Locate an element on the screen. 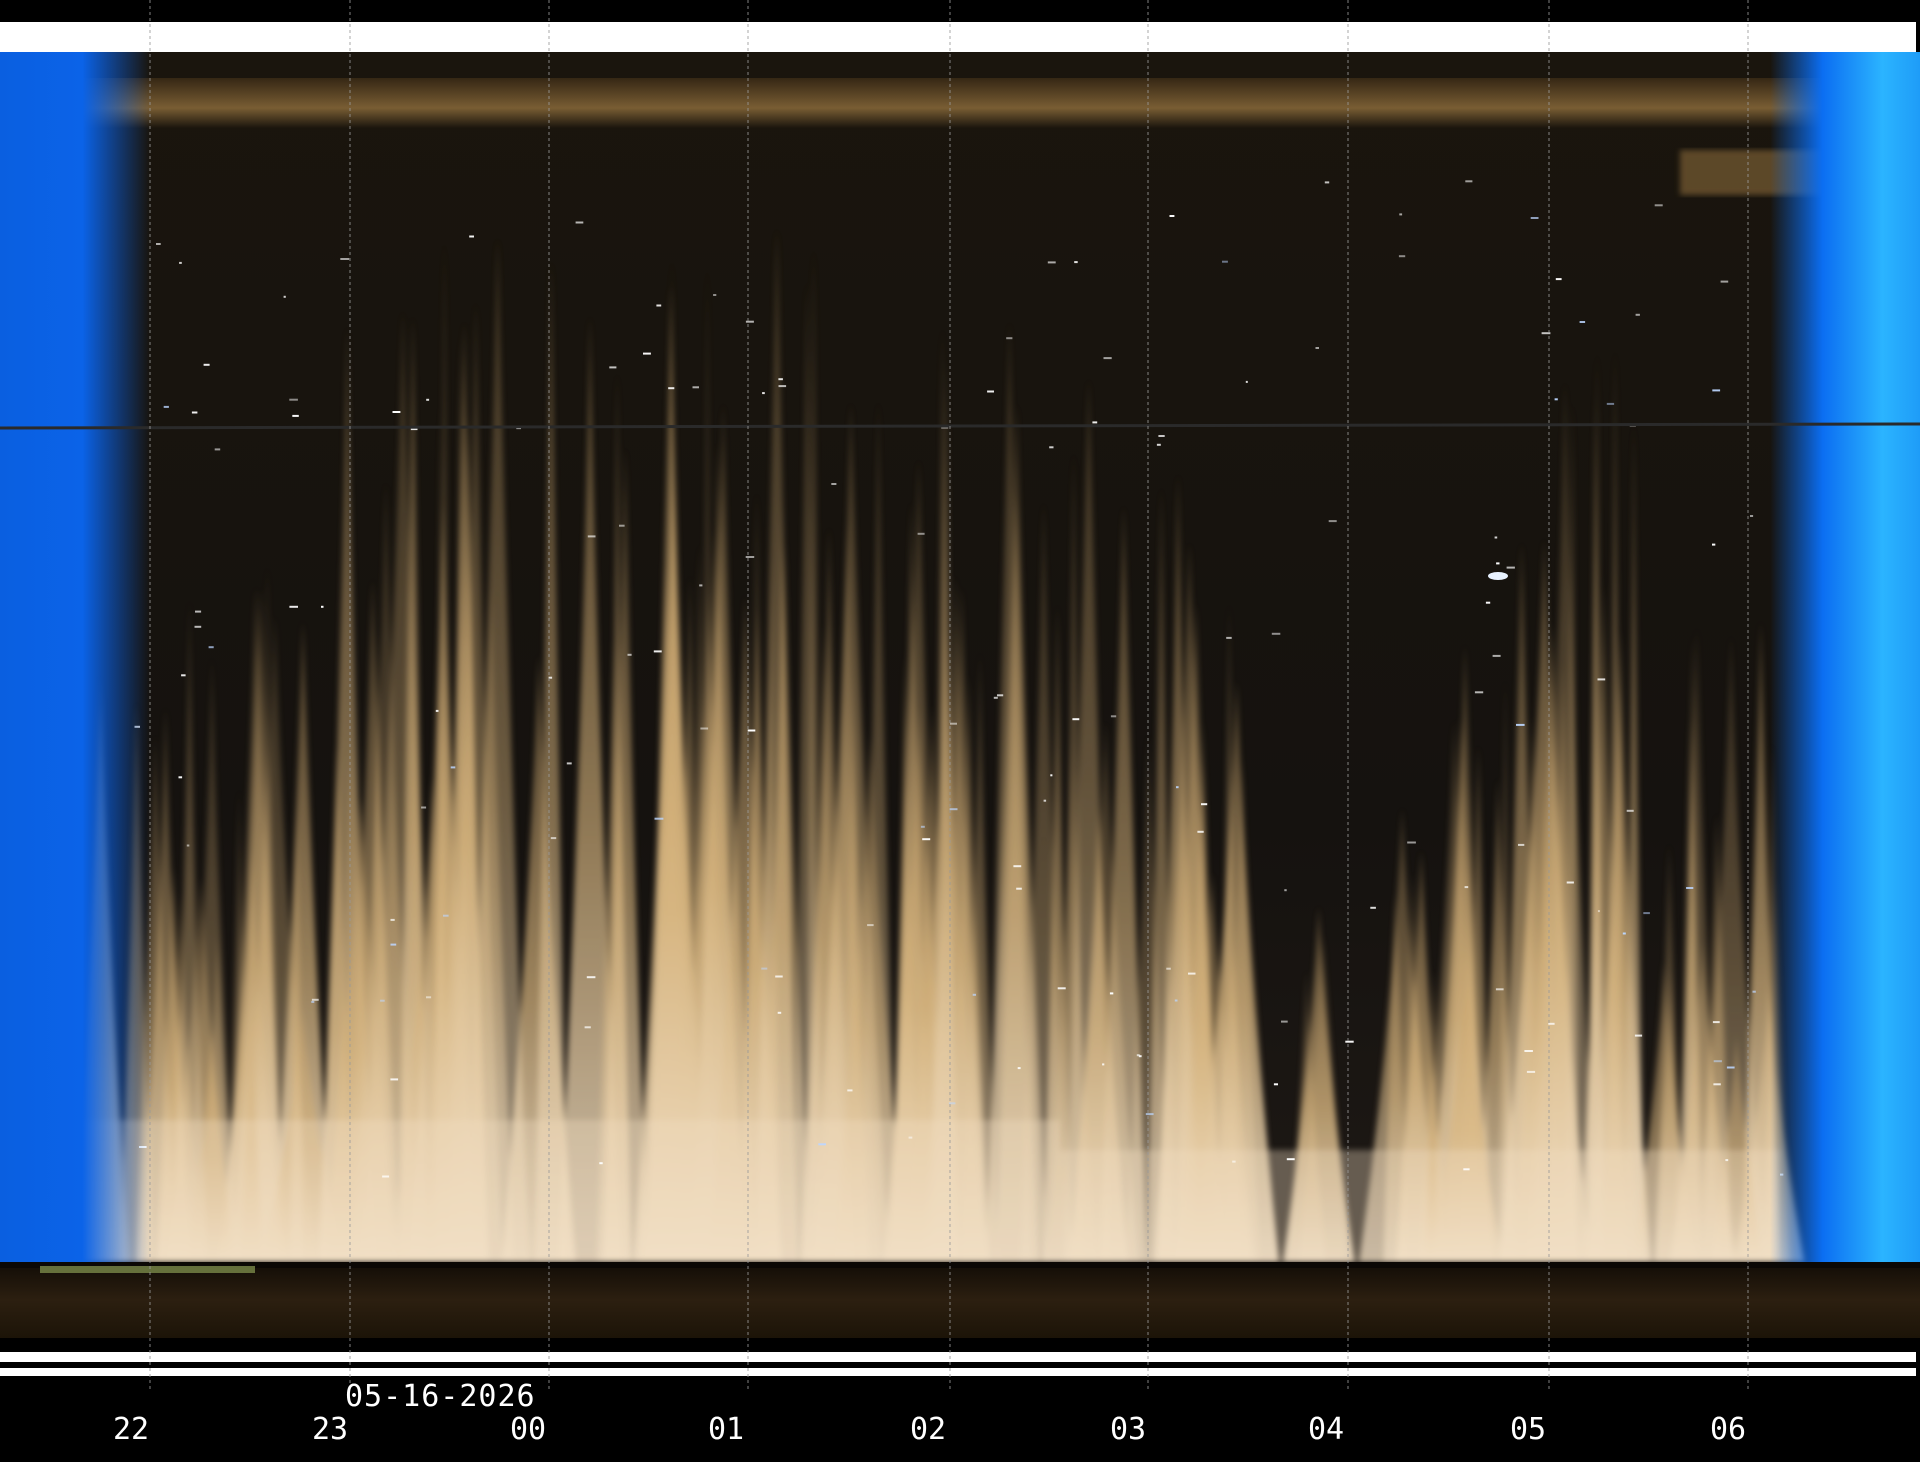 This screenshot has height=1462, width=1920. date-label: 05-16-2026 is located at coordinates (440, 1396).